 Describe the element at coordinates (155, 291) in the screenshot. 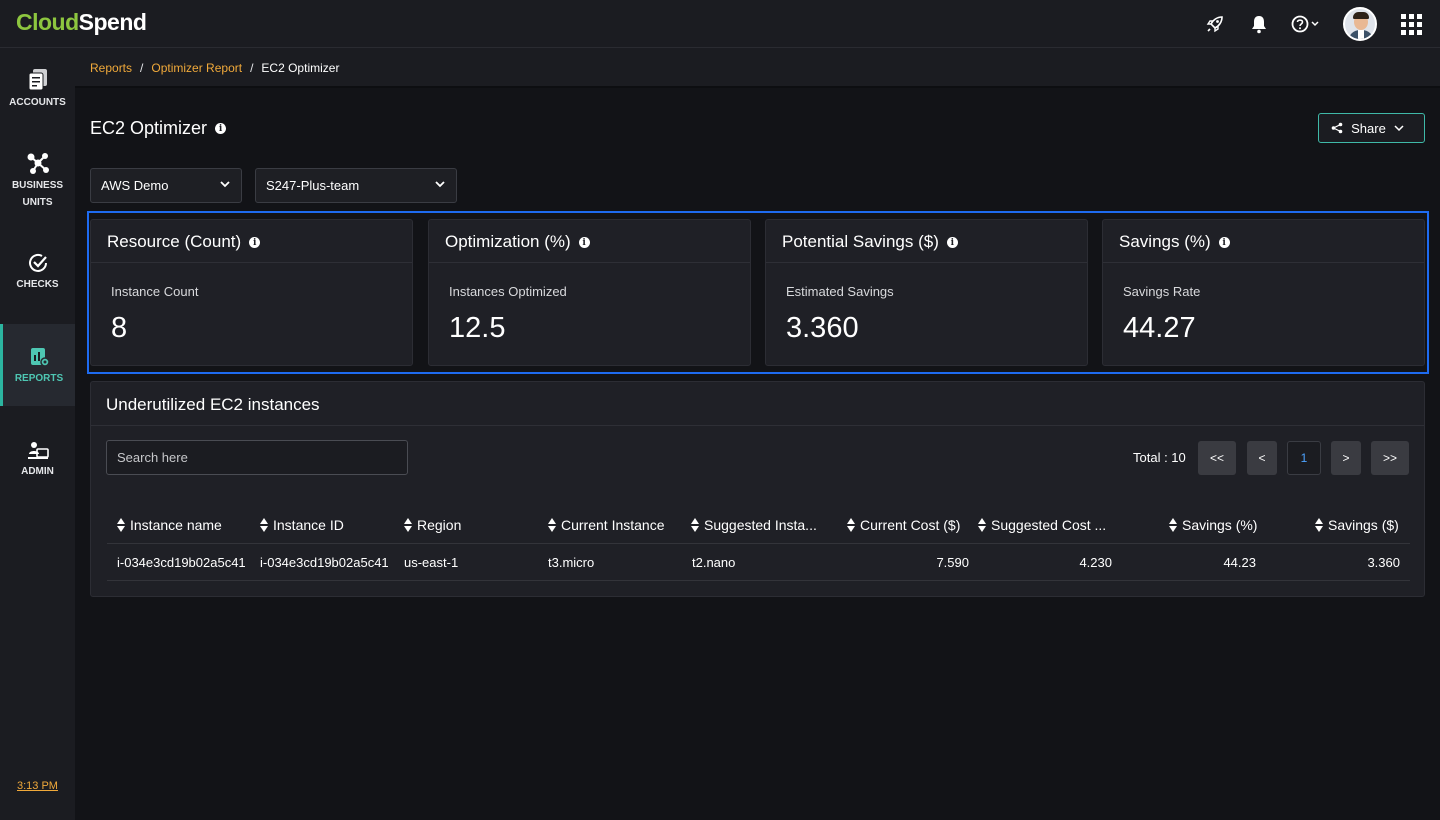

I see `kpi-subtitle: Instance Count` at that location.